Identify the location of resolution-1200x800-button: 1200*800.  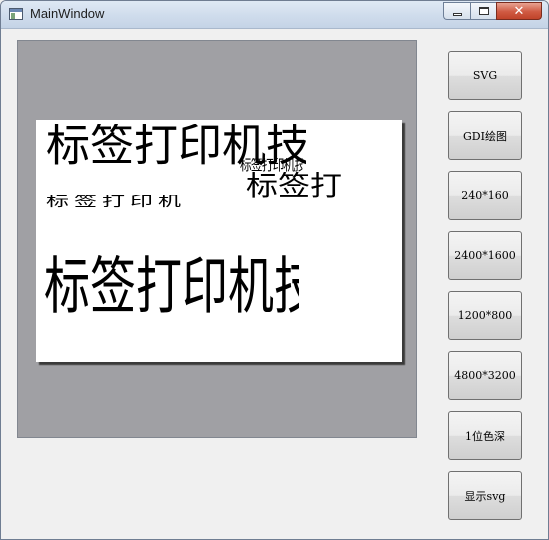
(485, 315).